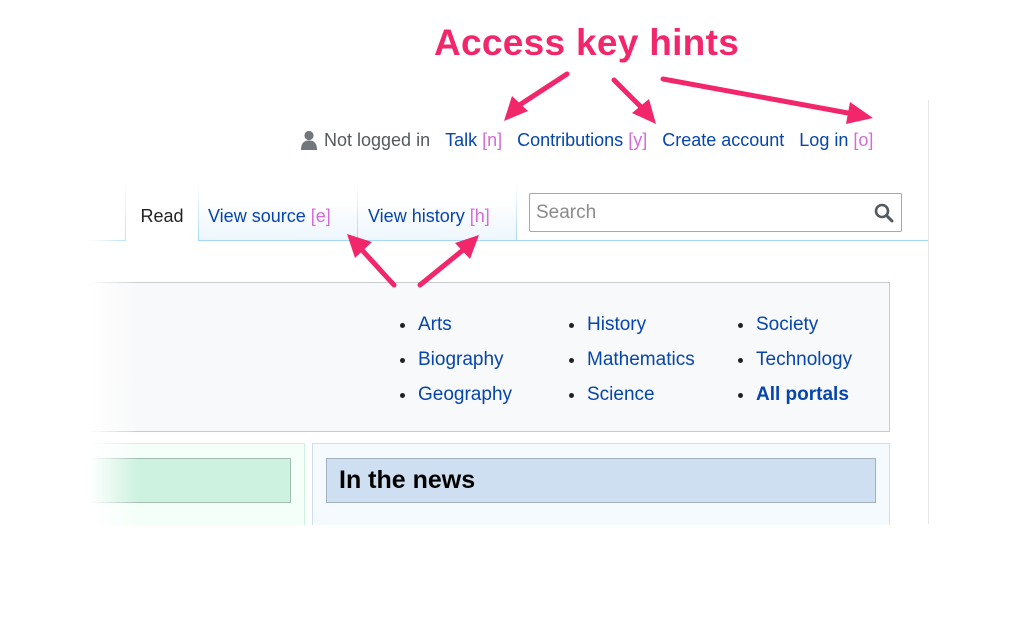  What do you see at coordinates (787, 324) in the screenshot?
I see `portal-link-society: Society` at bounding box center [787, 324].